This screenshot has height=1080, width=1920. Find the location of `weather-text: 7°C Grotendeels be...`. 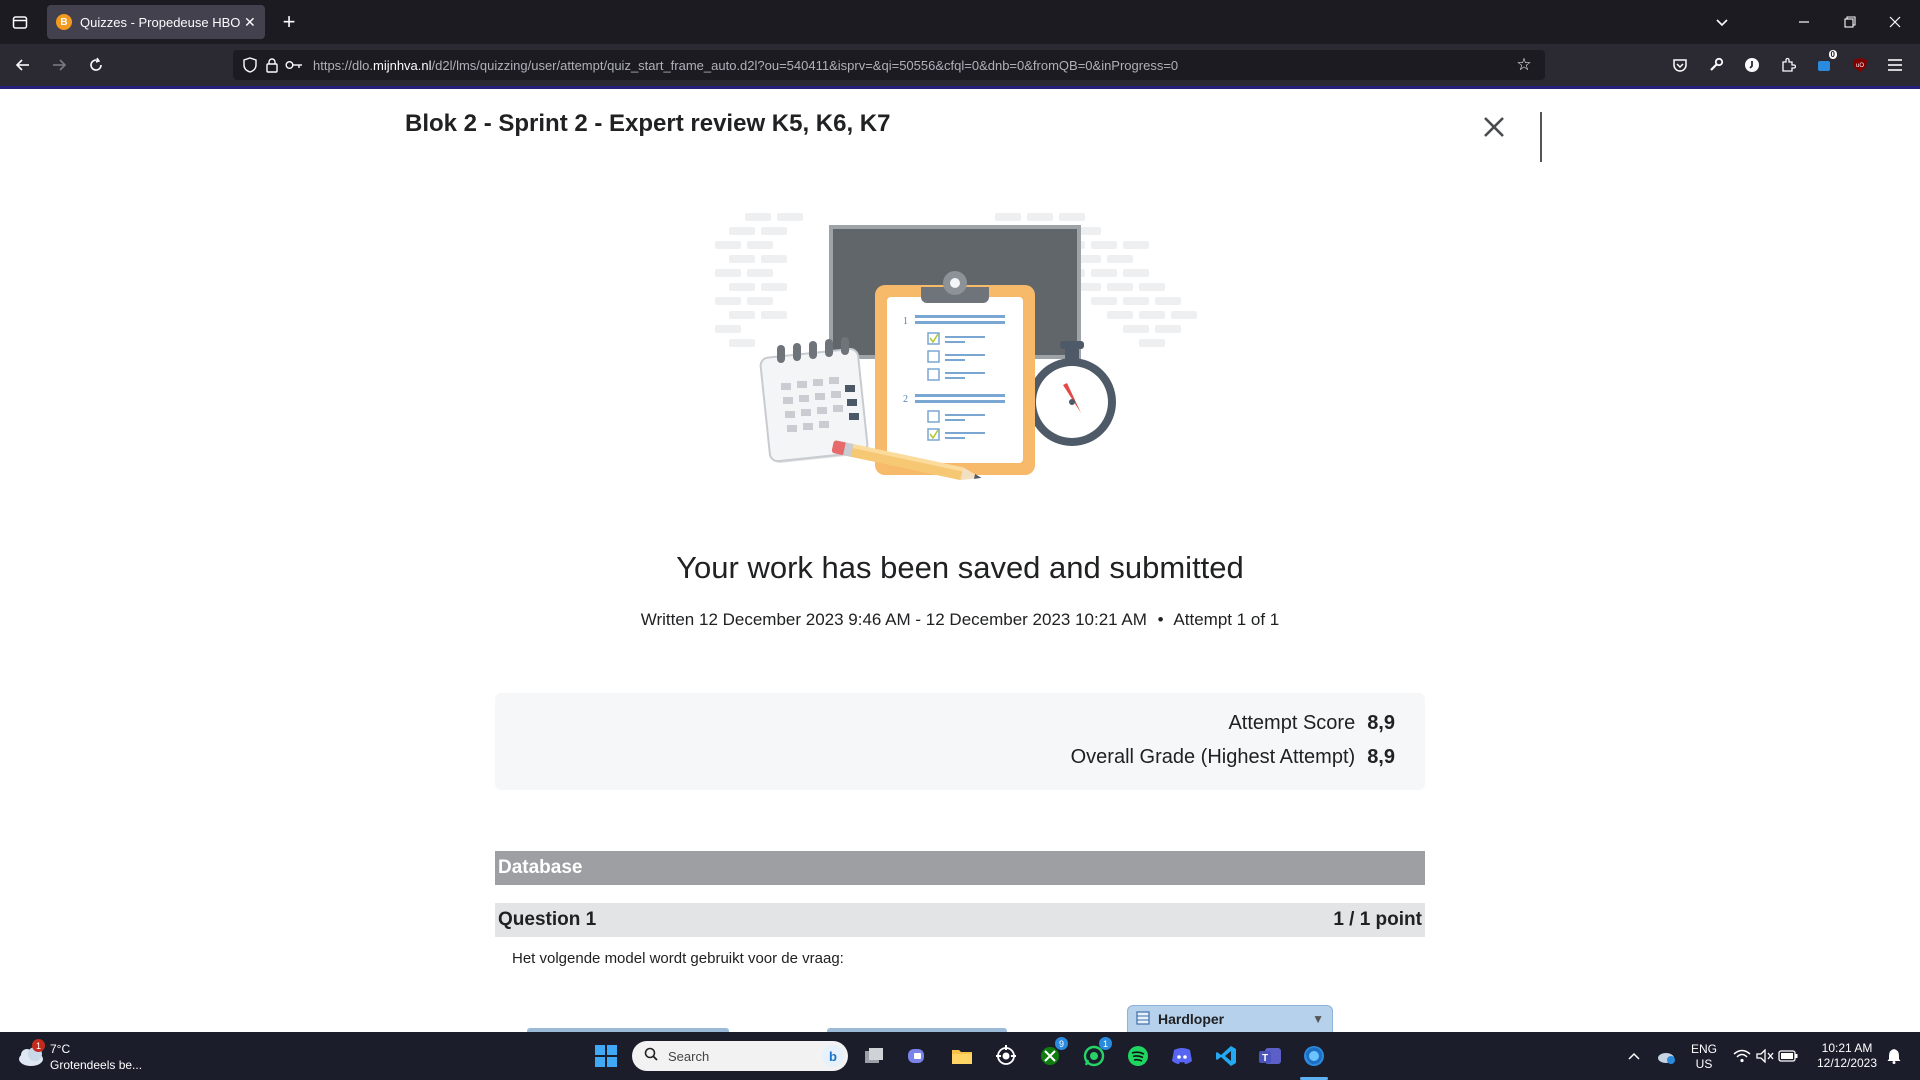

weather-text: 7°C Grotendeels be... is located at coordinates (96, 1057).